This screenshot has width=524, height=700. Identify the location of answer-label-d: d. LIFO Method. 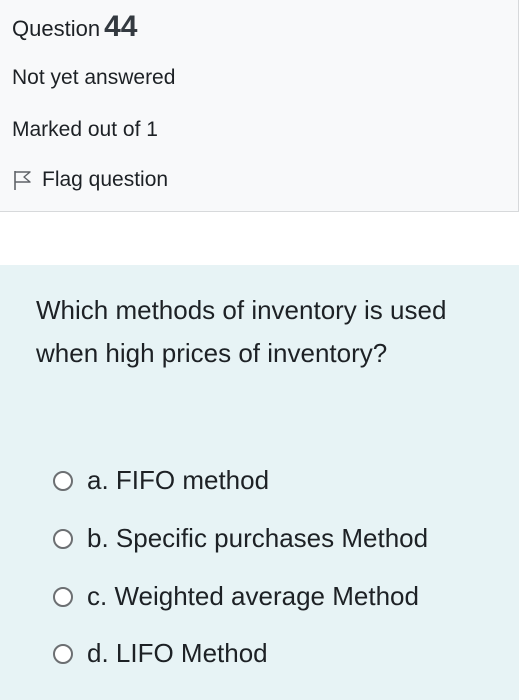
(177, 653).